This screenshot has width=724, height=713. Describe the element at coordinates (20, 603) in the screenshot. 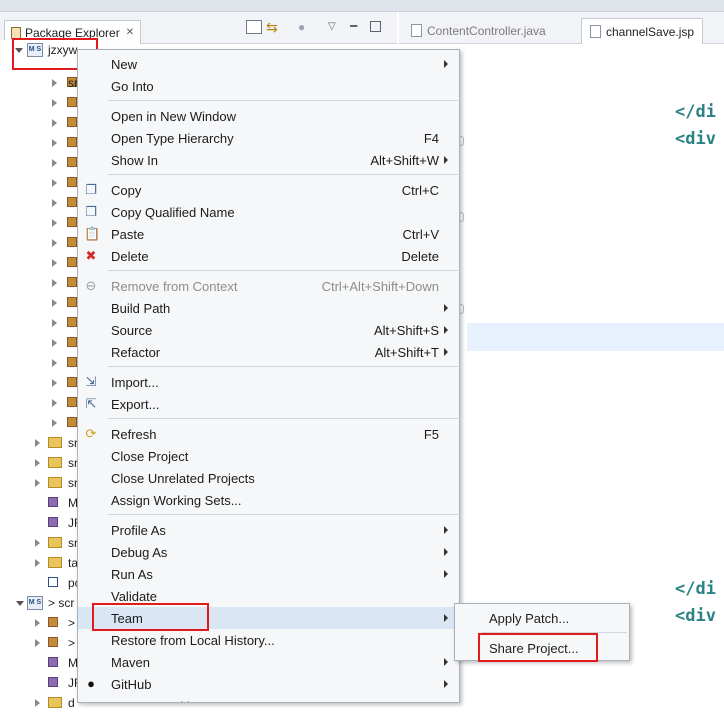

I see `expanded-arrow-icon` at that location.